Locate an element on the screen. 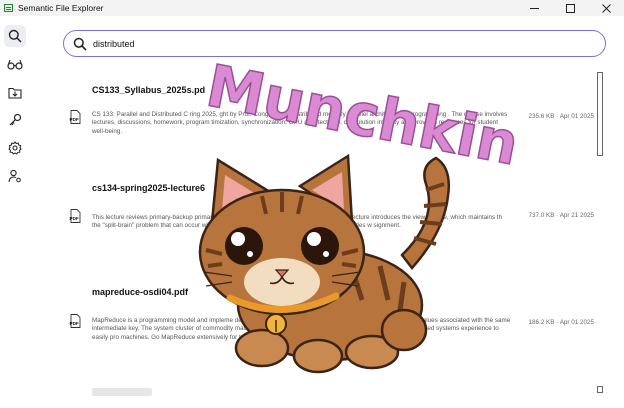 Image resolution: width=624 pixels, height=408 pixels. file-size: 186.2 KB is located at coordinates (541, 322).